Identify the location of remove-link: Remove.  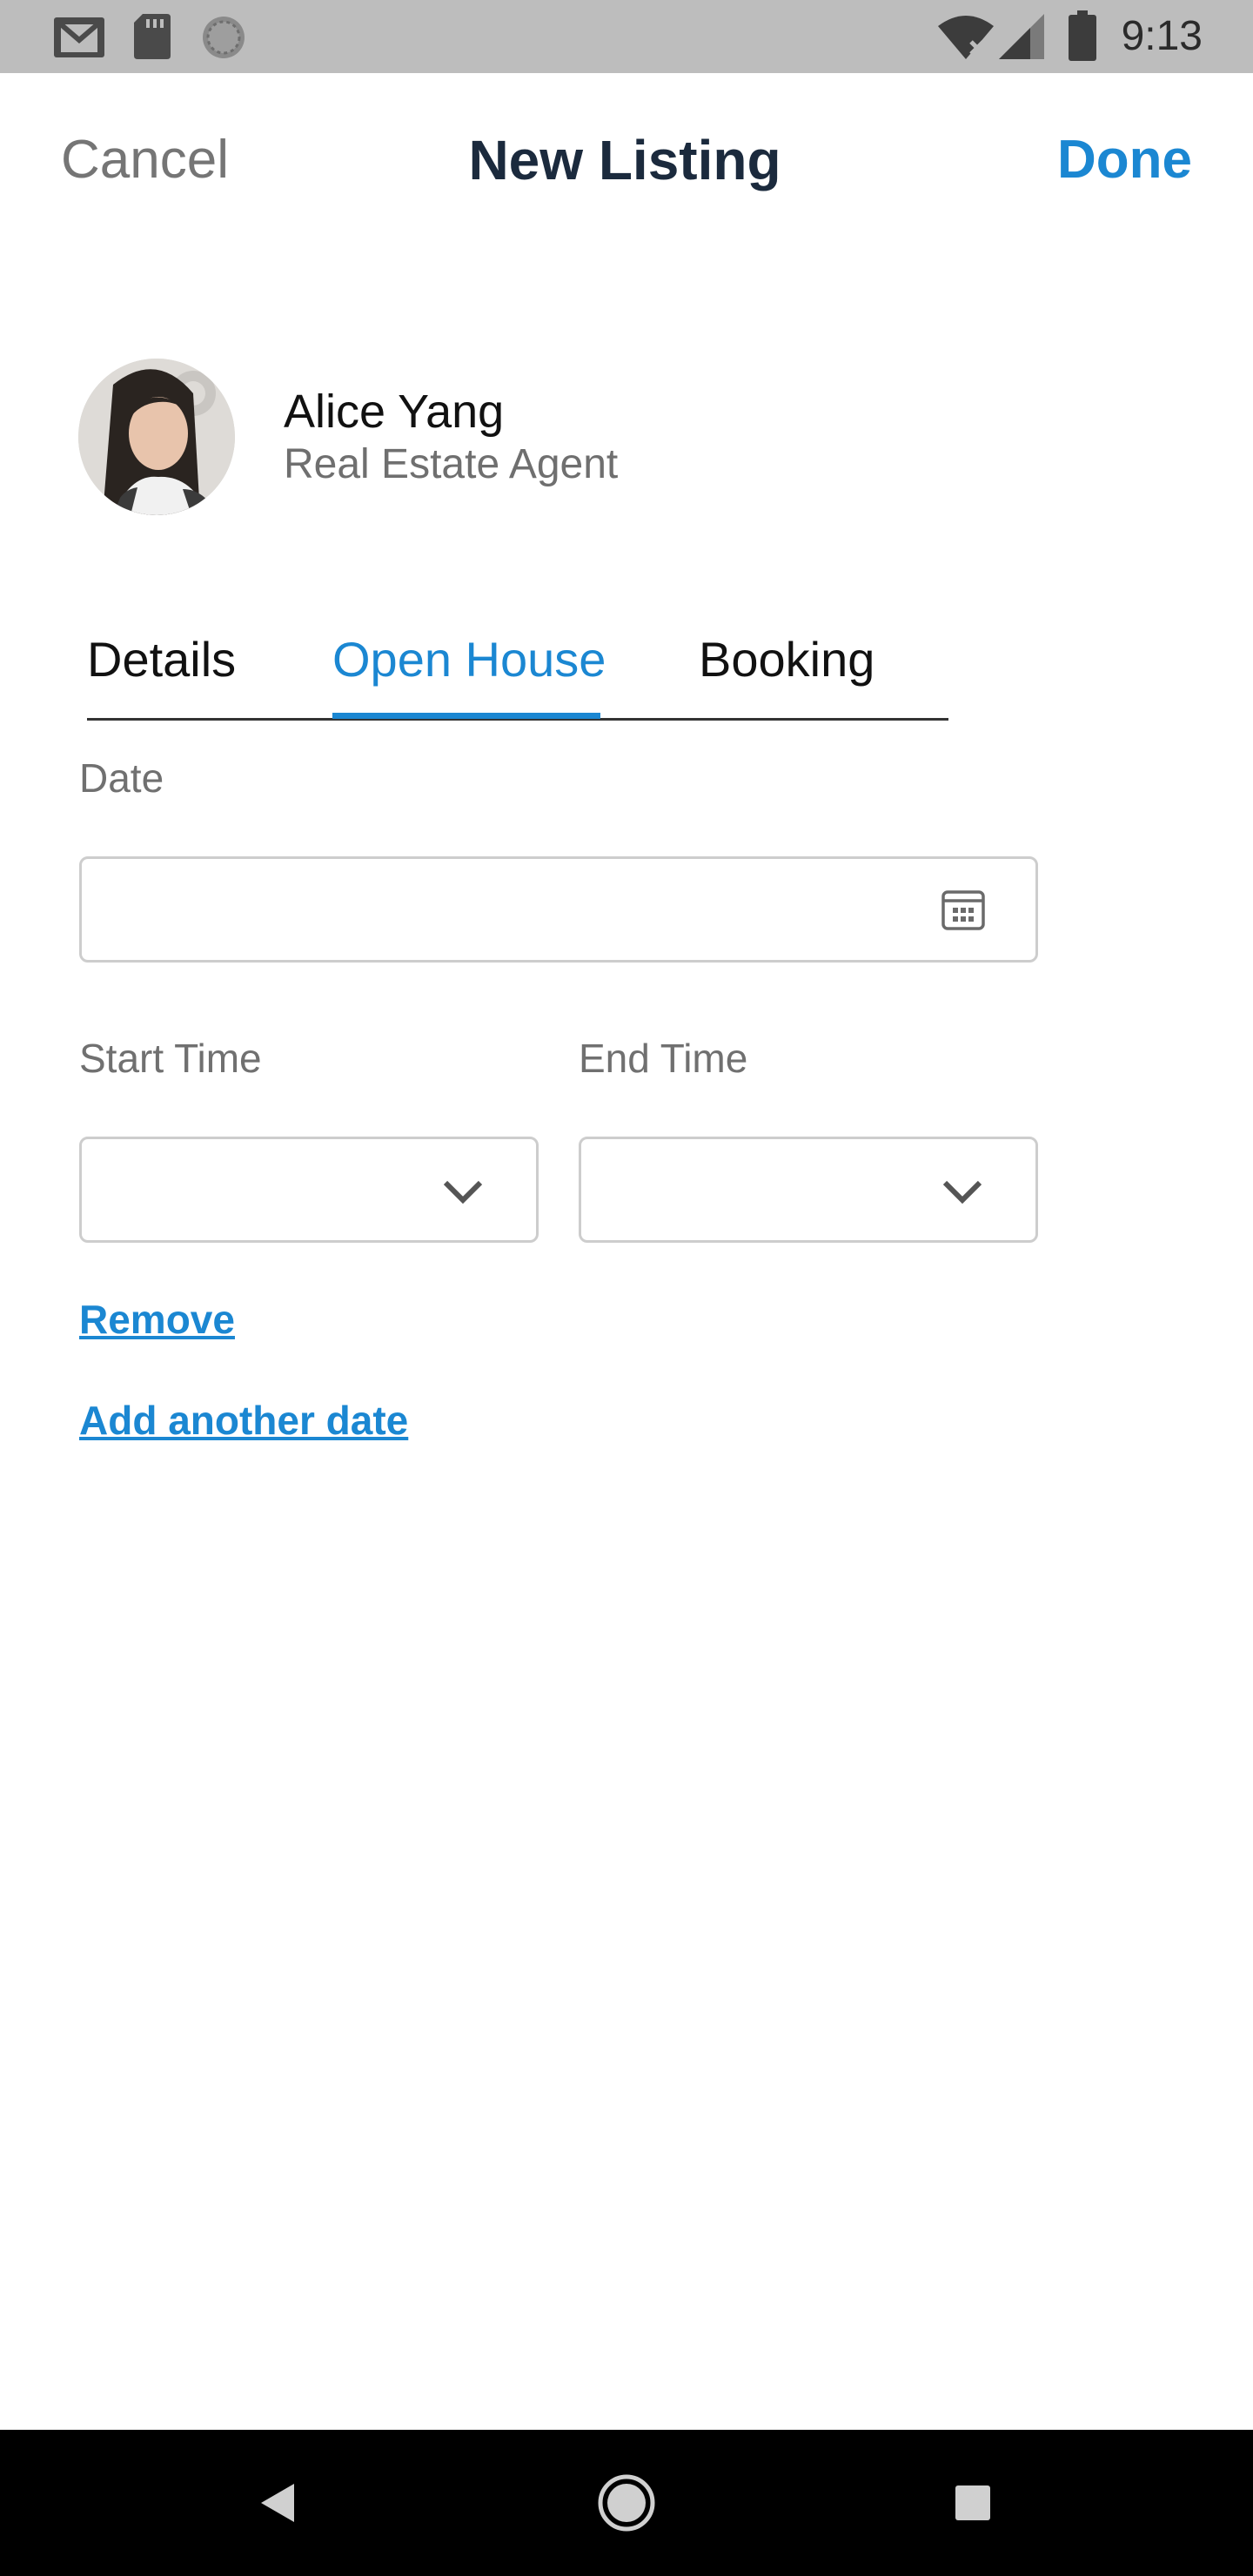
(157, 1320).